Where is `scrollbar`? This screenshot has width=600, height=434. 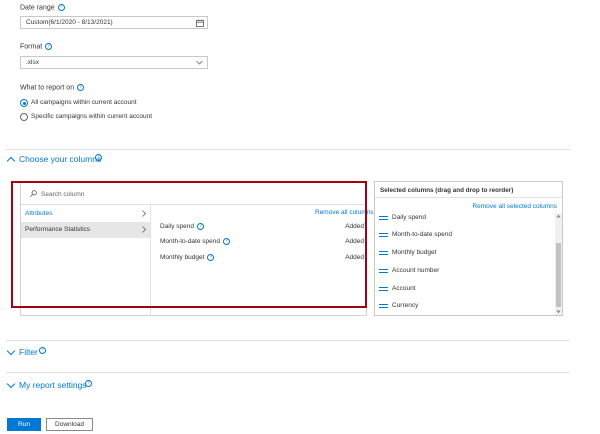 scrollbar is located at coordinates (558, 264).